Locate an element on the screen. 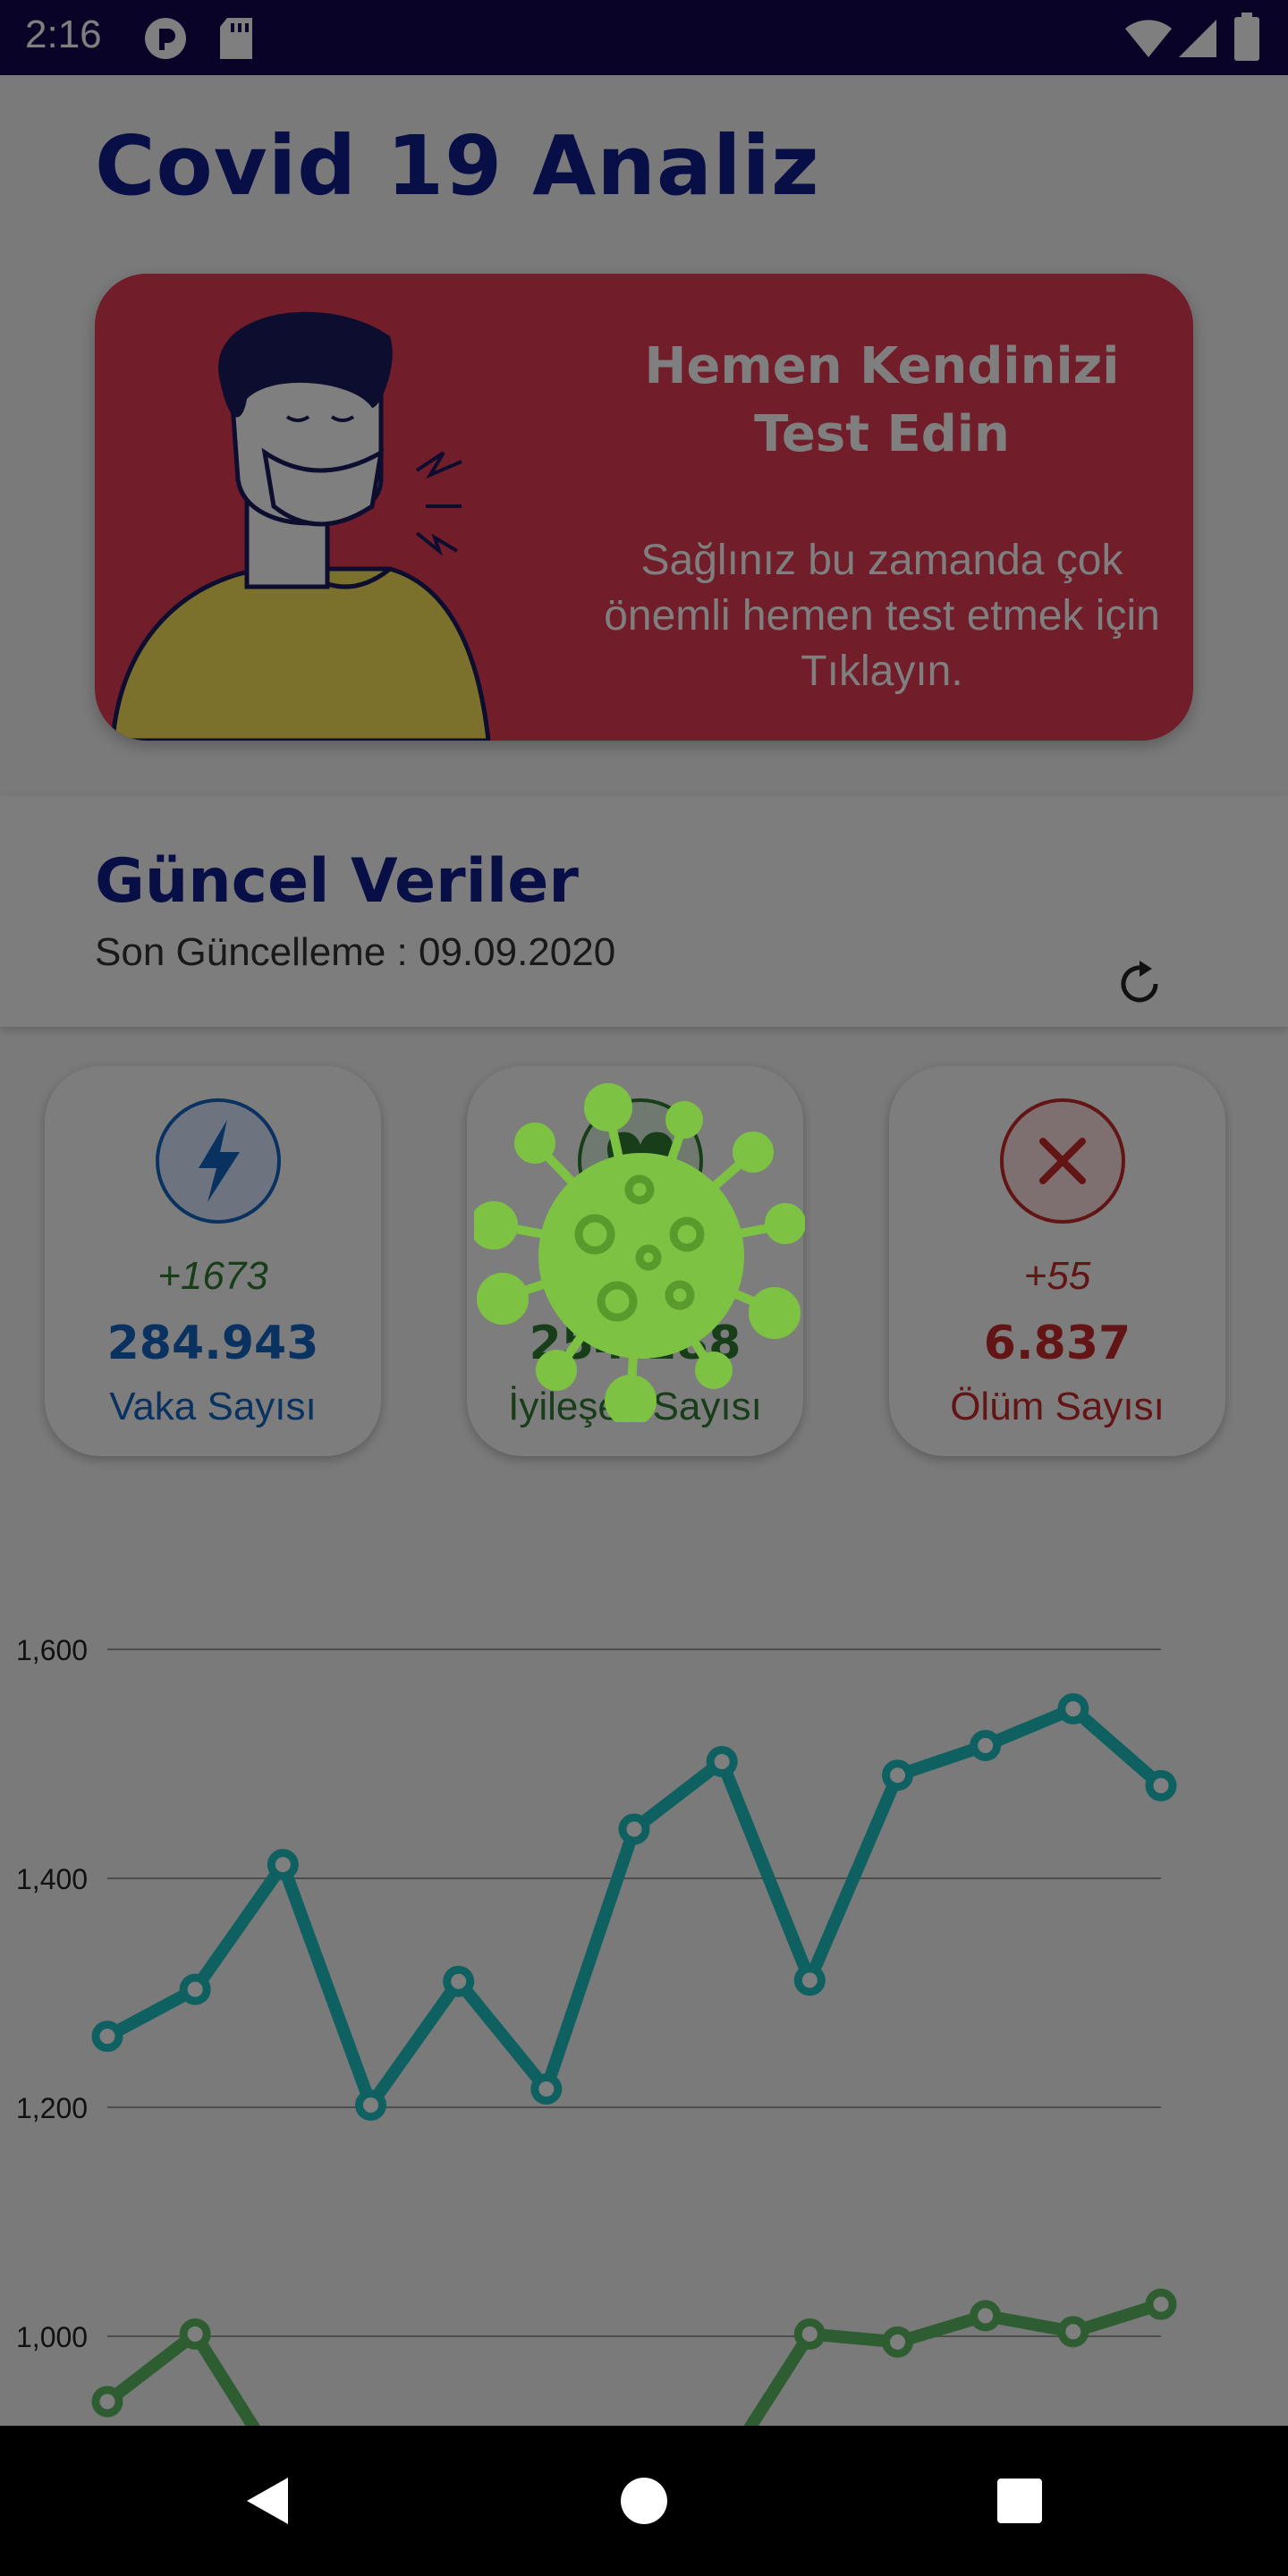  cases-value: 284.943 is located at coordinates (212, 1343).